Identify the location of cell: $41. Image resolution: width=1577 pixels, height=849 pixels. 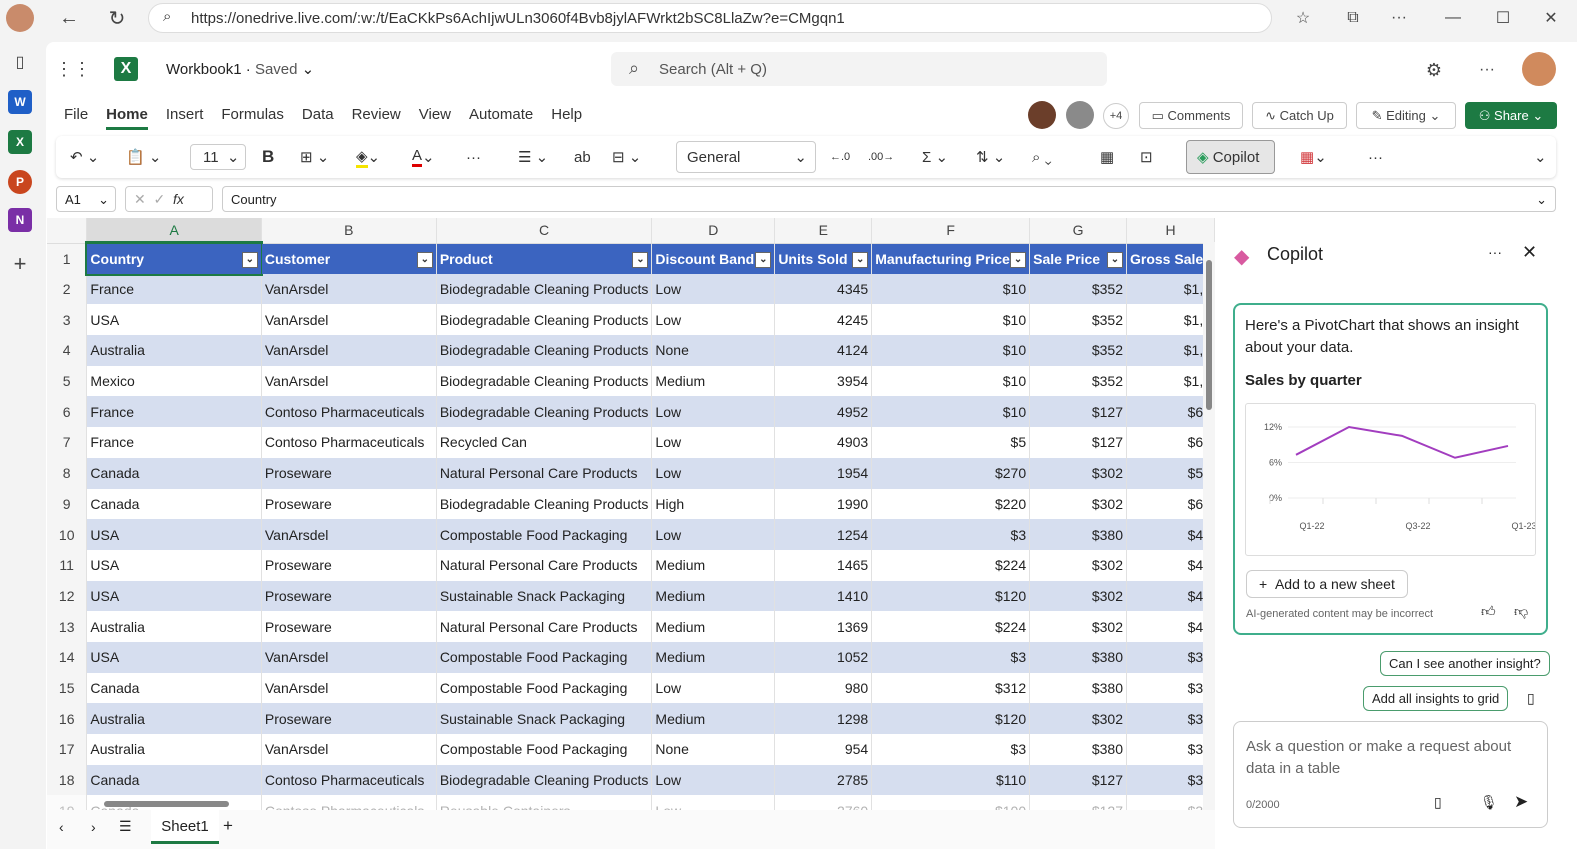
(1170, 626).